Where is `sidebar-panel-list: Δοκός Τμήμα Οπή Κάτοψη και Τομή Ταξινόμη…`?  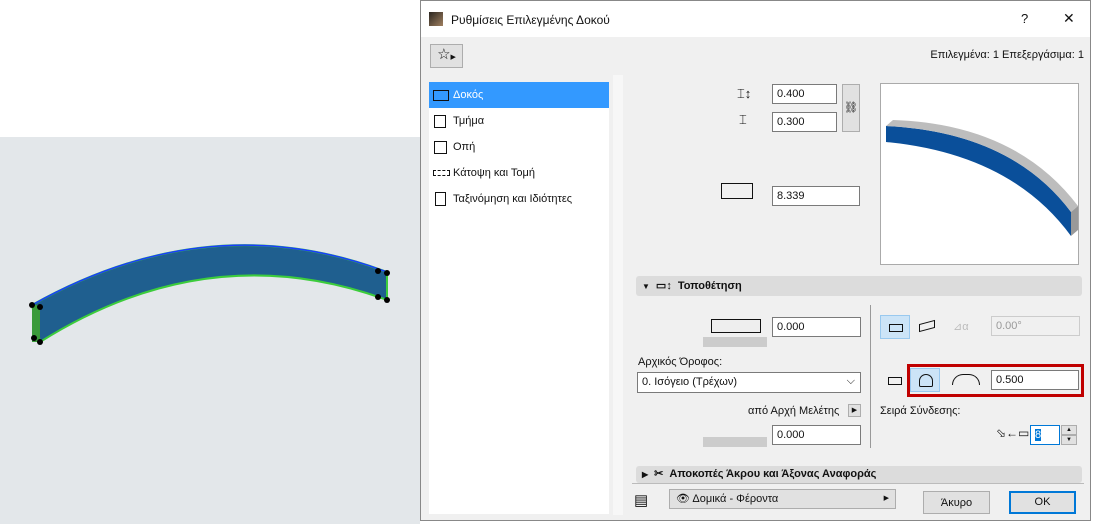
sidebar-panel-list: Δοκός Τμήμα Οπή Κάτοψη και Τομή Ταξινόμη… is located at coordinates (519, 298).